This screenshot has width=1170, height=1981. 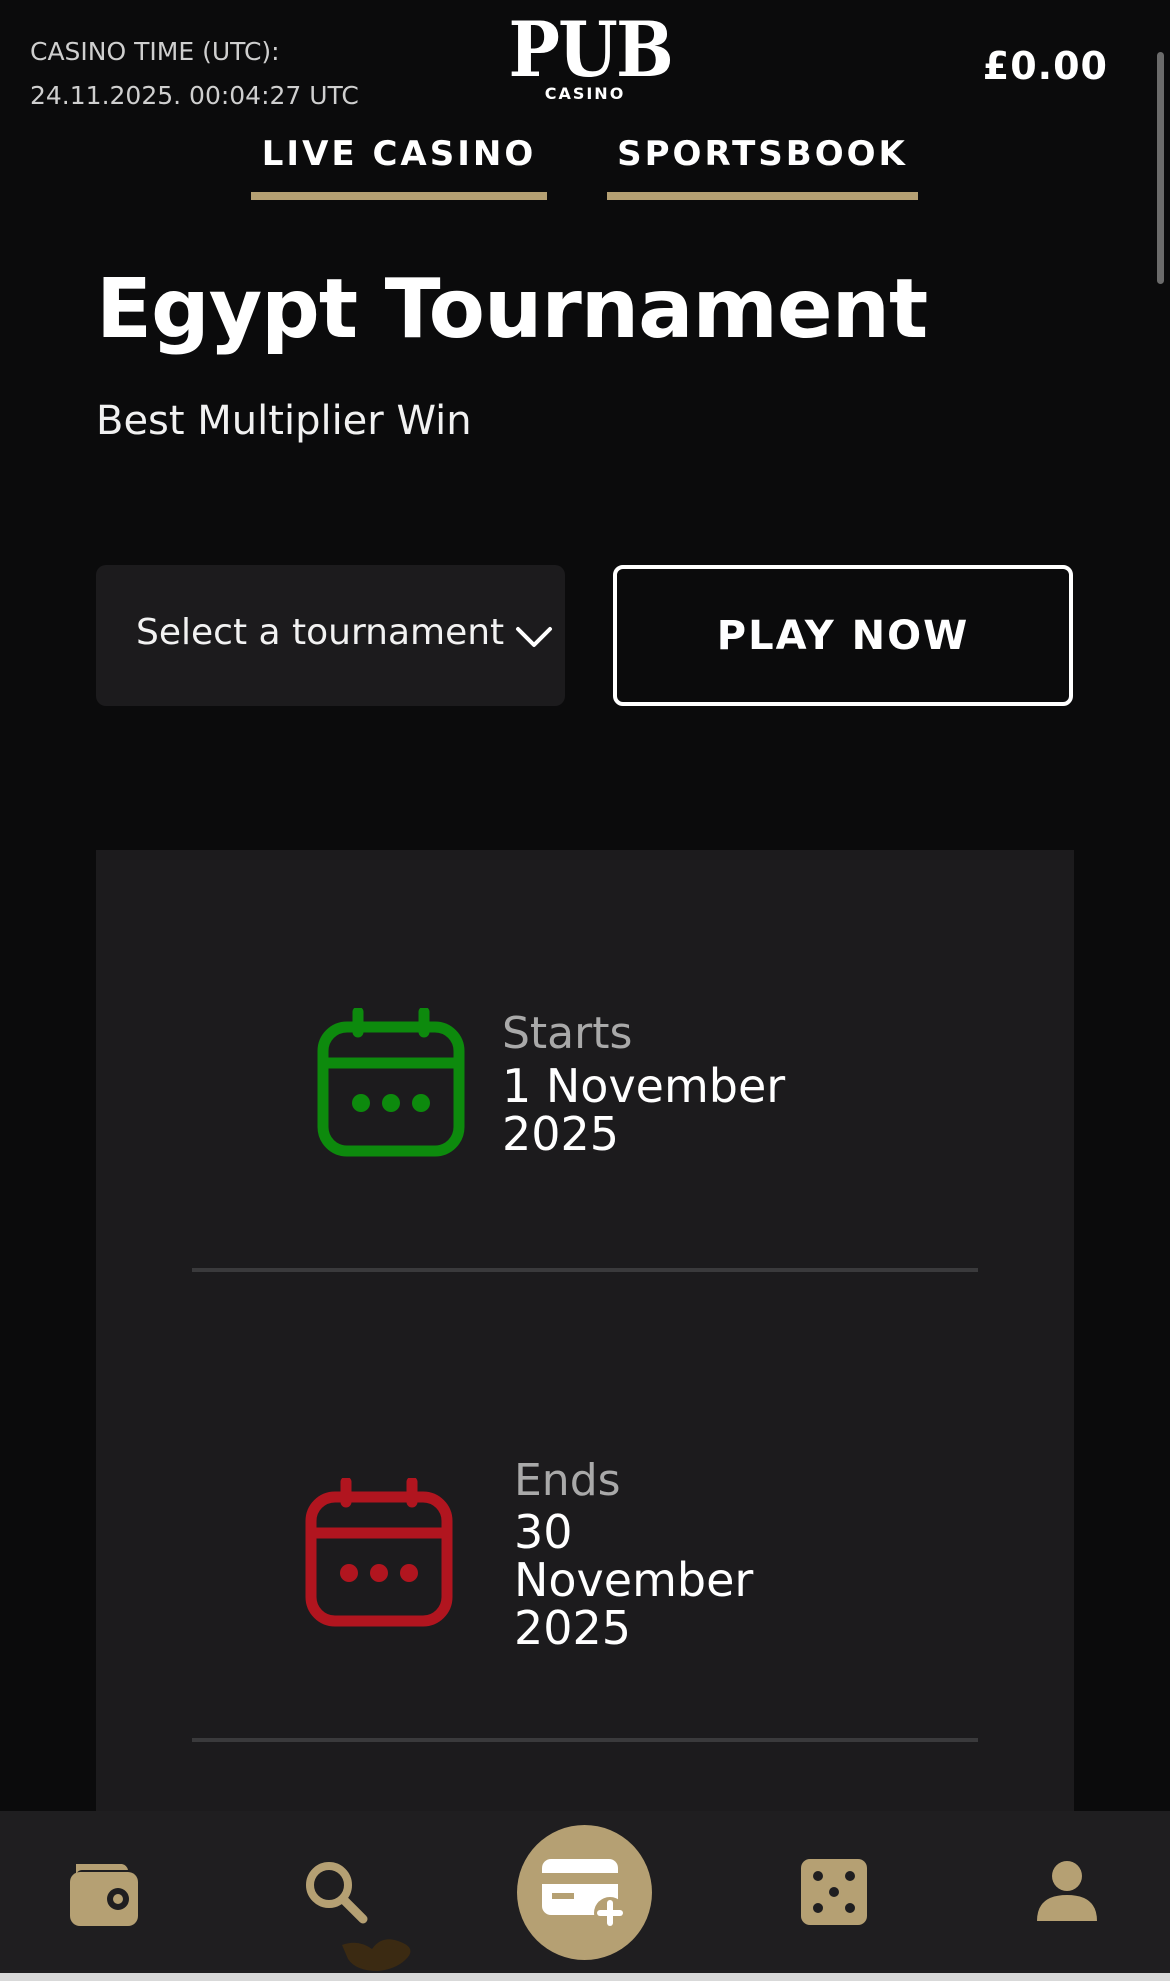 I want to click on casino-time-value: 24.11.2025. 00:04:27 UTC, so click(x=194, y=95).